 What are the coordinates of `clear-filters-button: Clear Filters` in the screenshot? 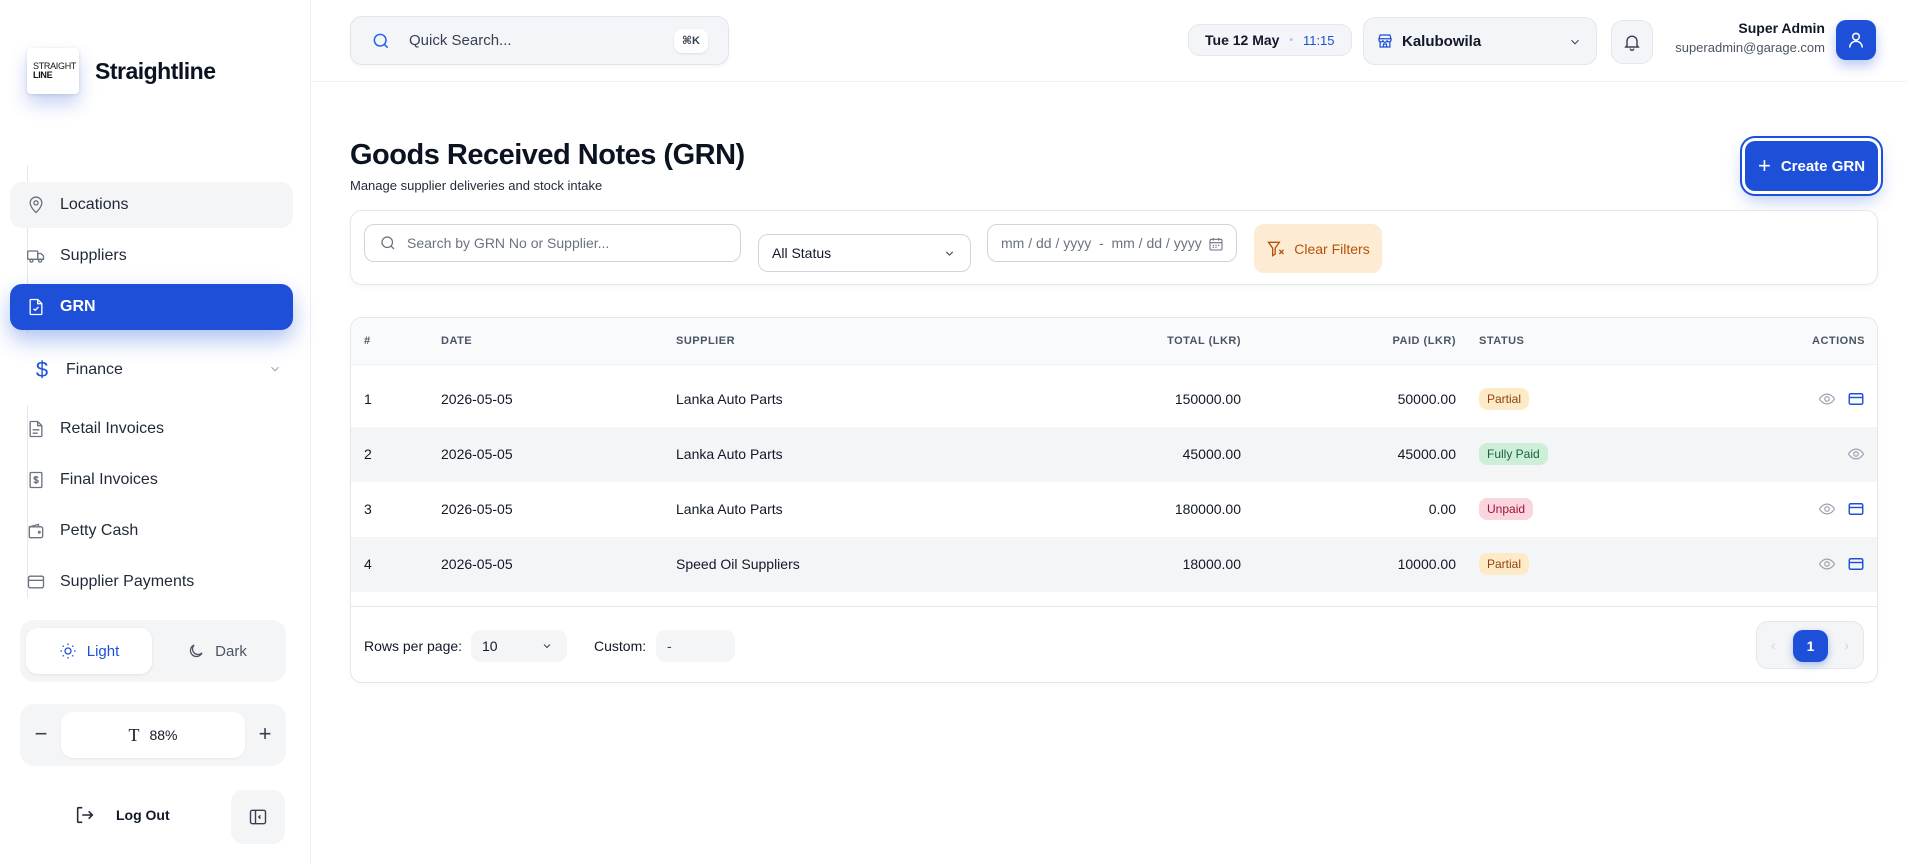 It's located at (1318, 248).